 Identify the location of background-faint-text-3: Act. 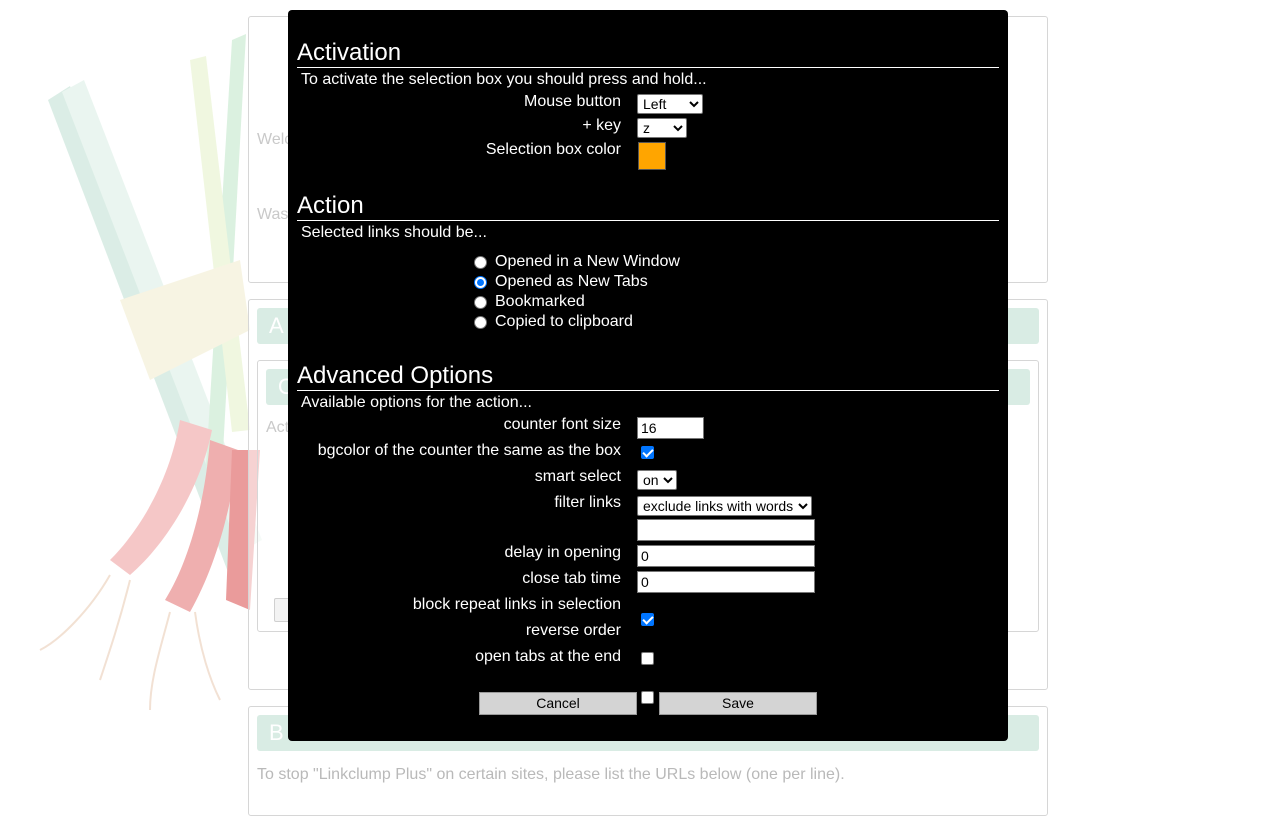
(278, 427).